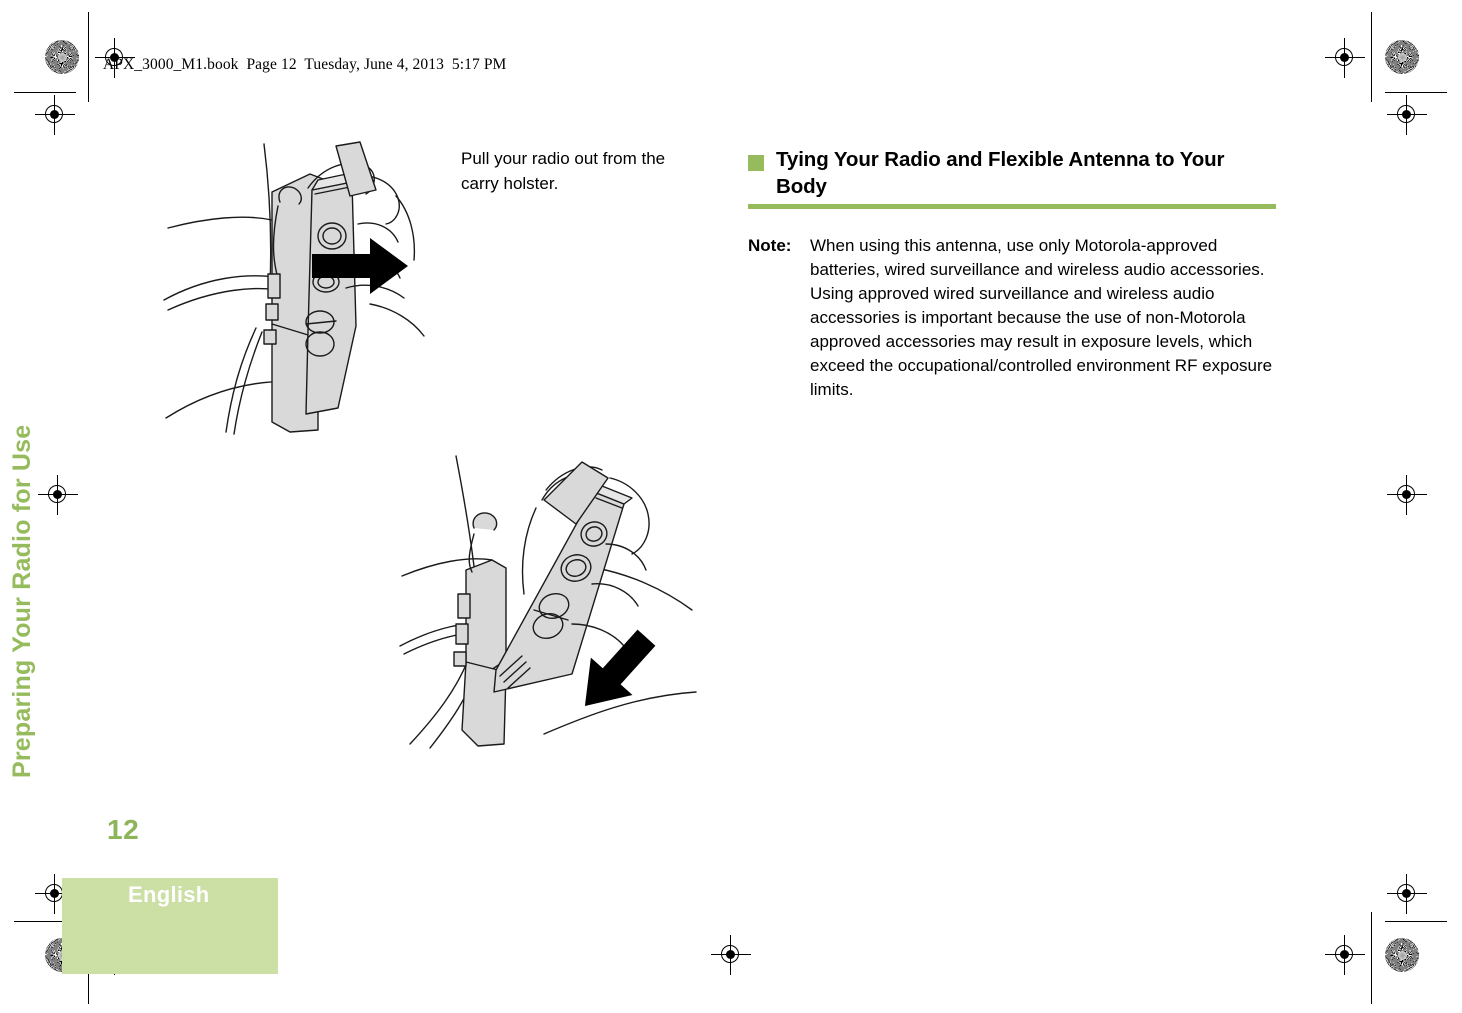  What do you see at coordinates (556, 603) in the screenshot?
I see `figure-radio-lifted-away-from-holster` at bounding box center [556, 603].